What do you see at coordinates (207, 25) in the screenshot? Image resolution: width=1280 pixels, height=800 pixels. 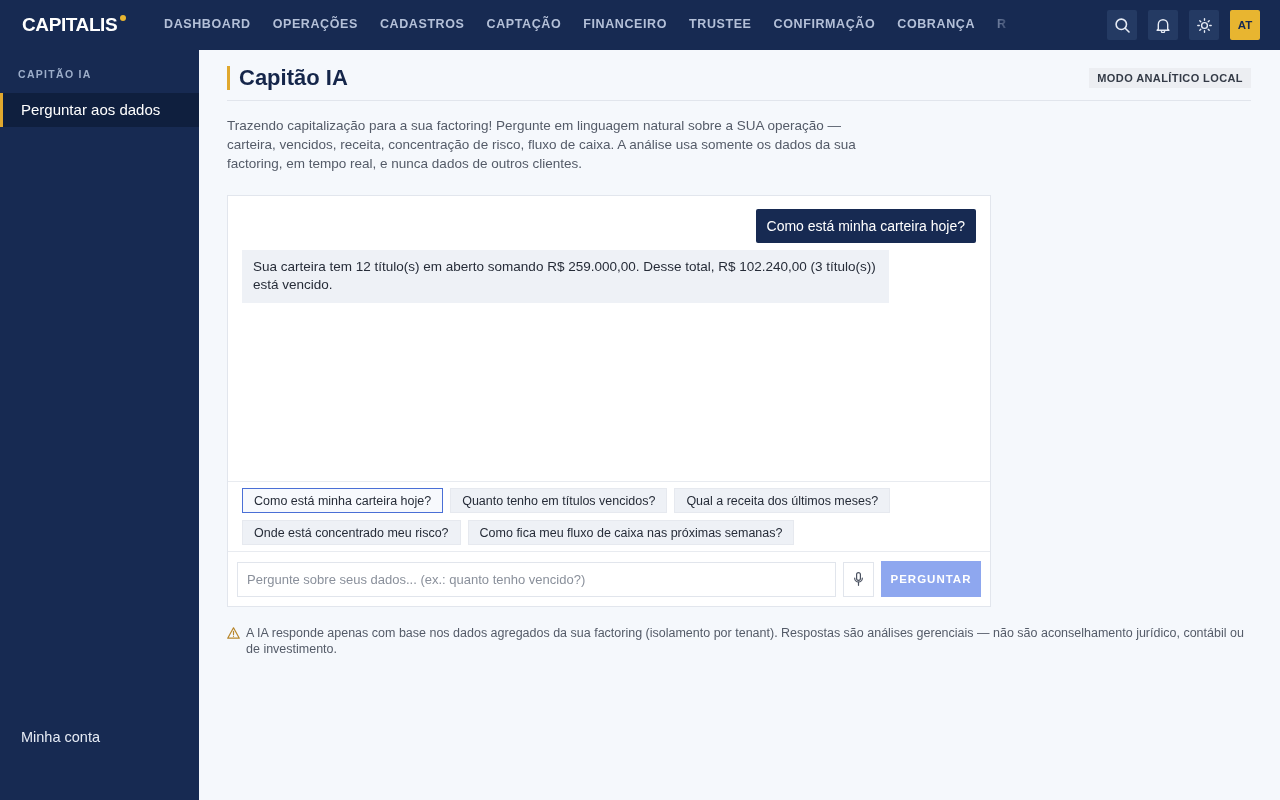 I see `nav-link: DASHBOARD` at bounding box center [207, 25].